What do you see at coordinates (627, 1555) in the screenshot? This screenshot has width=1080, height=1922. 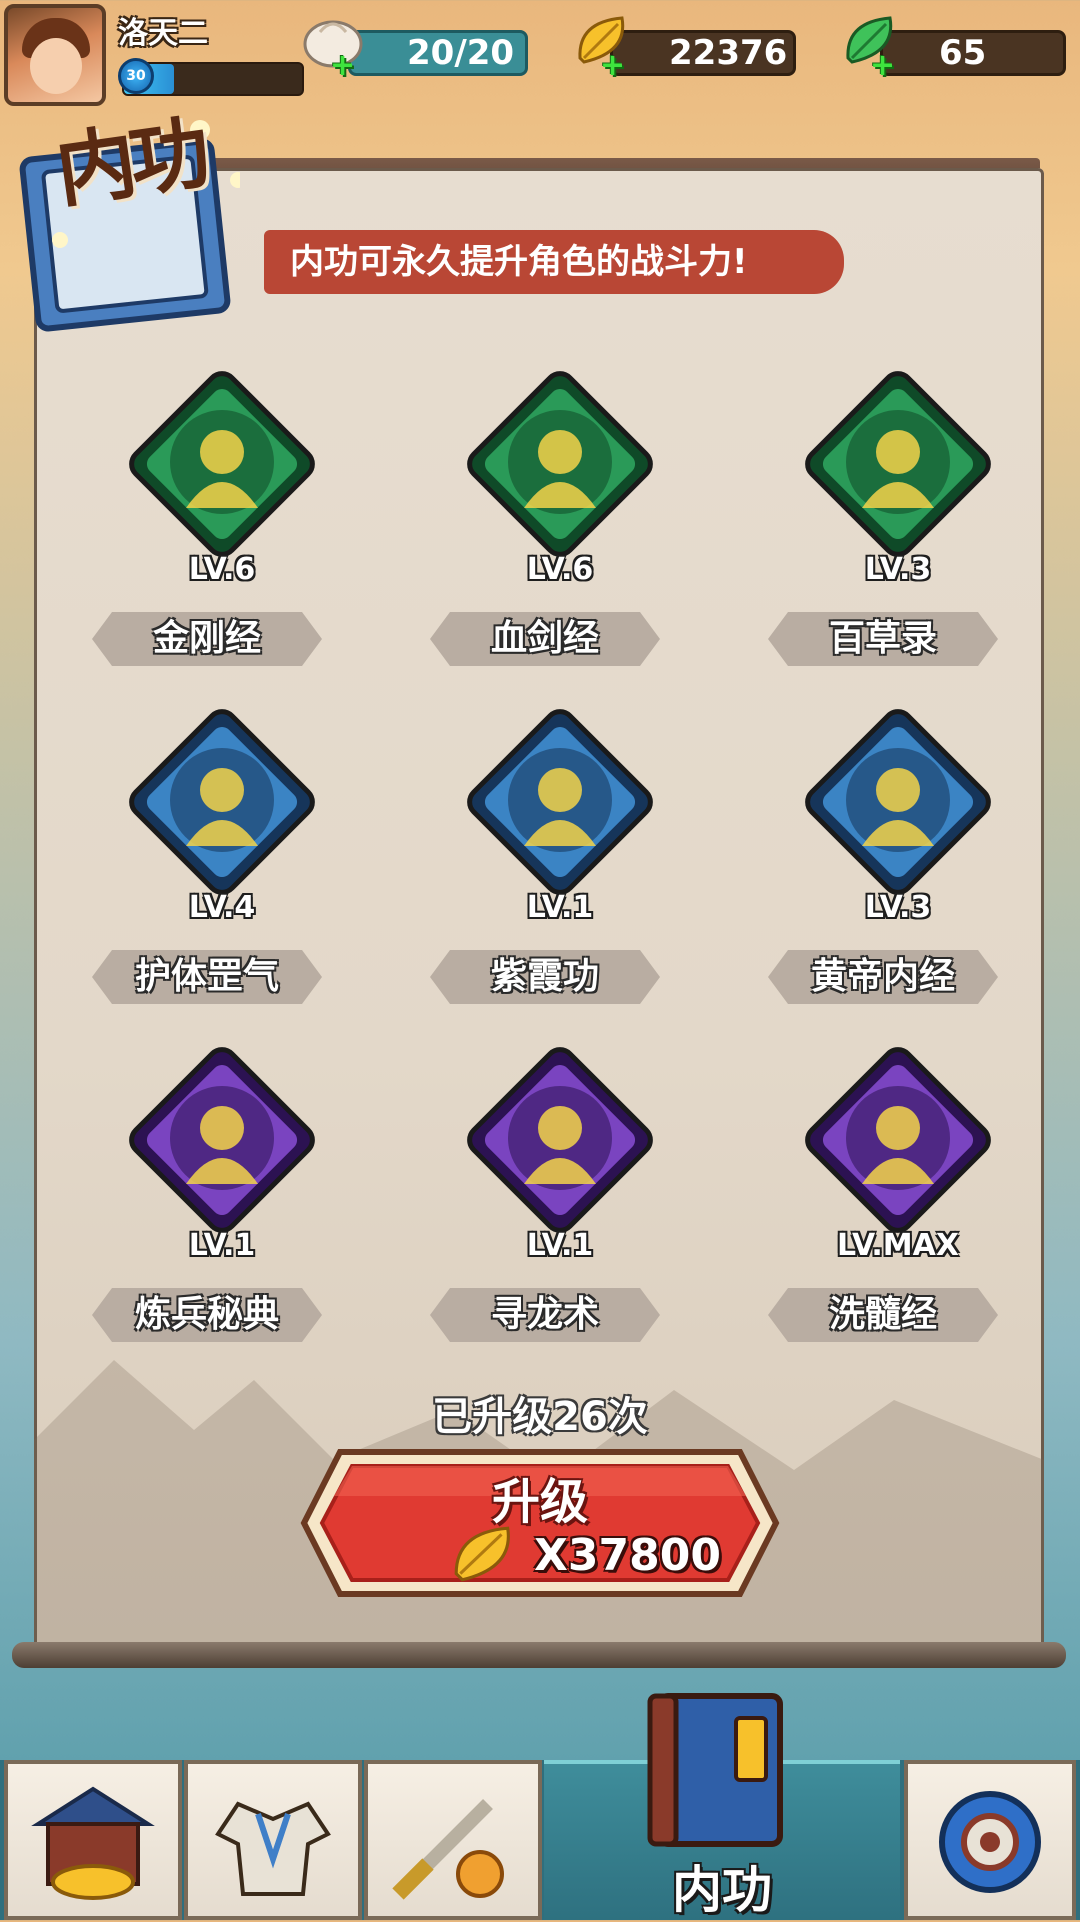 I see `upgrade-cost: X37800` at bounding box center [627, 1555].